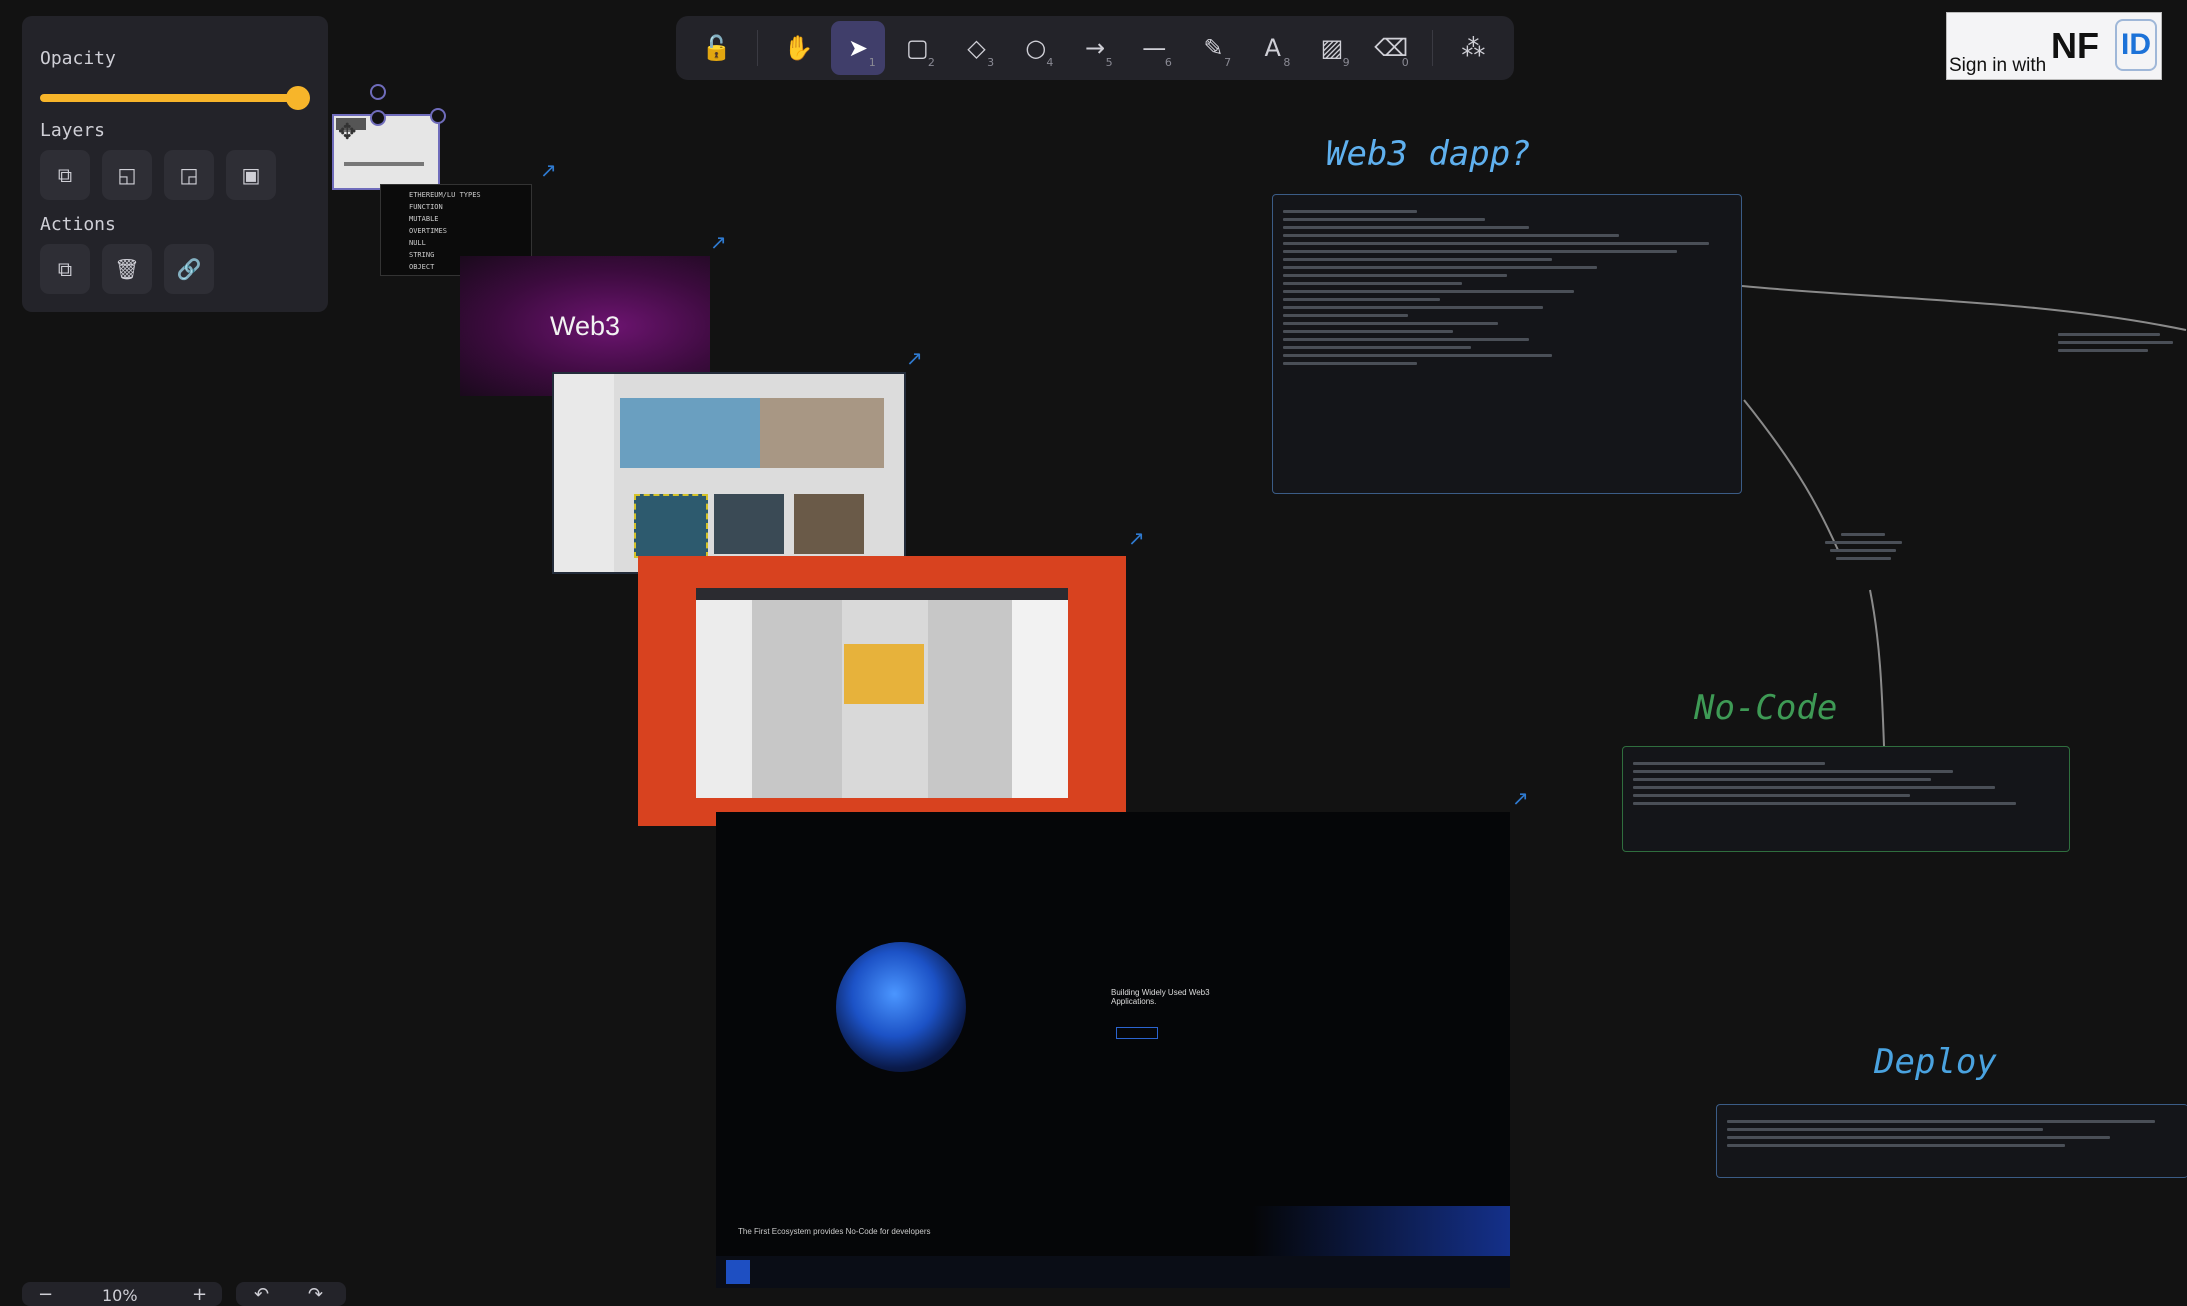  Describe the element at coordinates (1331, 48) in the screenshot. I see `image-tool: ▨ 9` at that location.